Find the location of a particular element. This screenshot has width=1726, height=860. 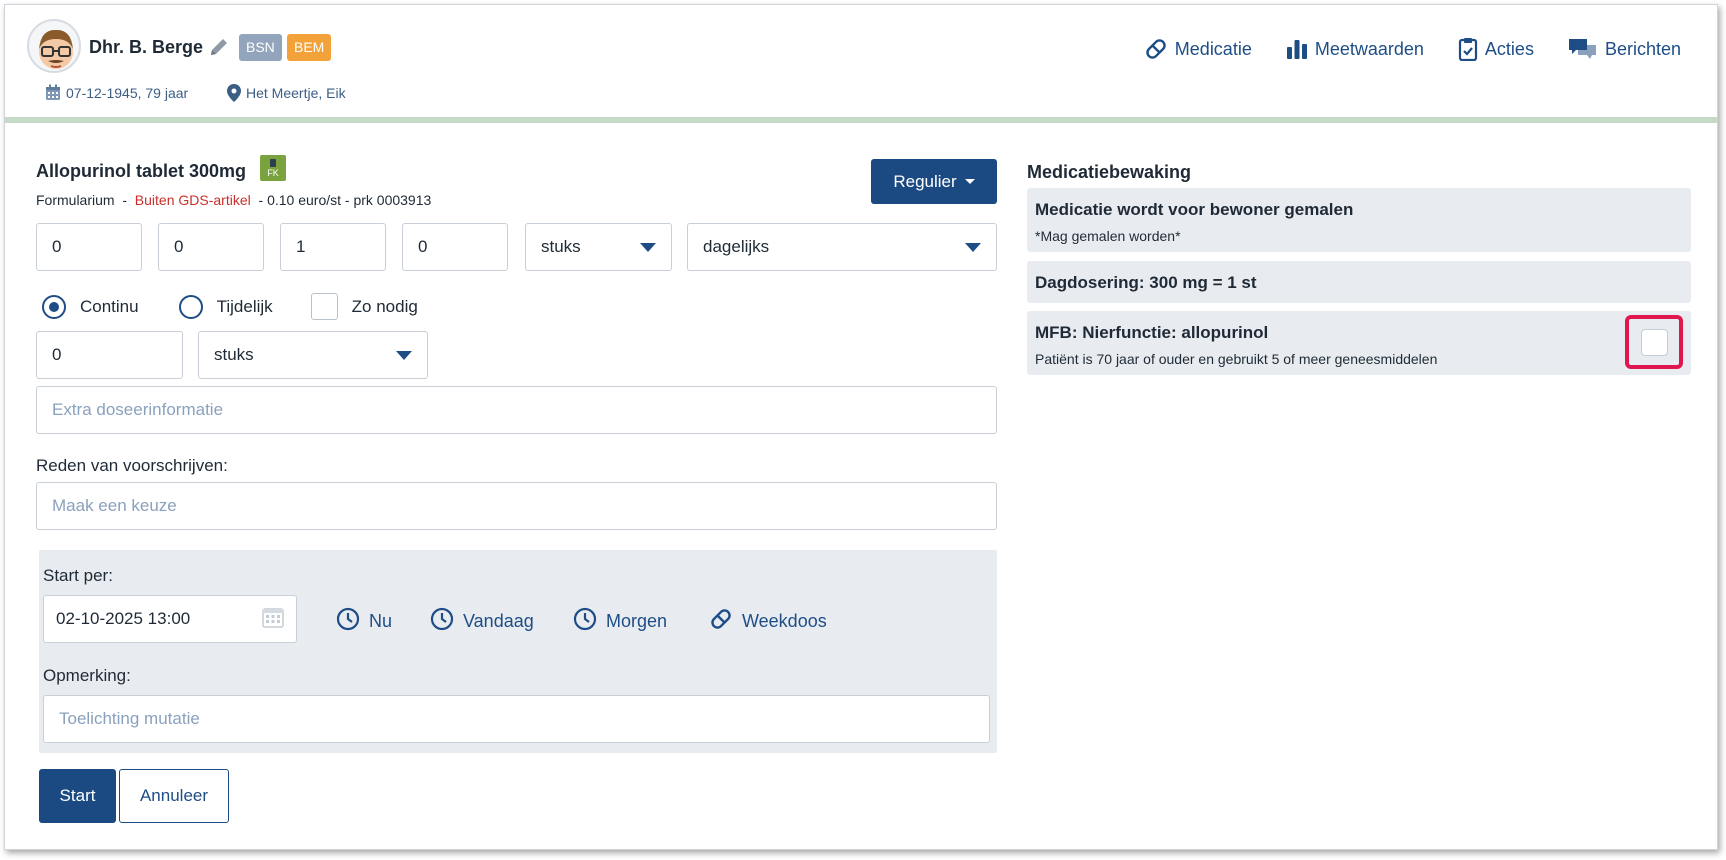

dob-text: 07-12-1945, 79 jaar is located at coordinates (127, 92).